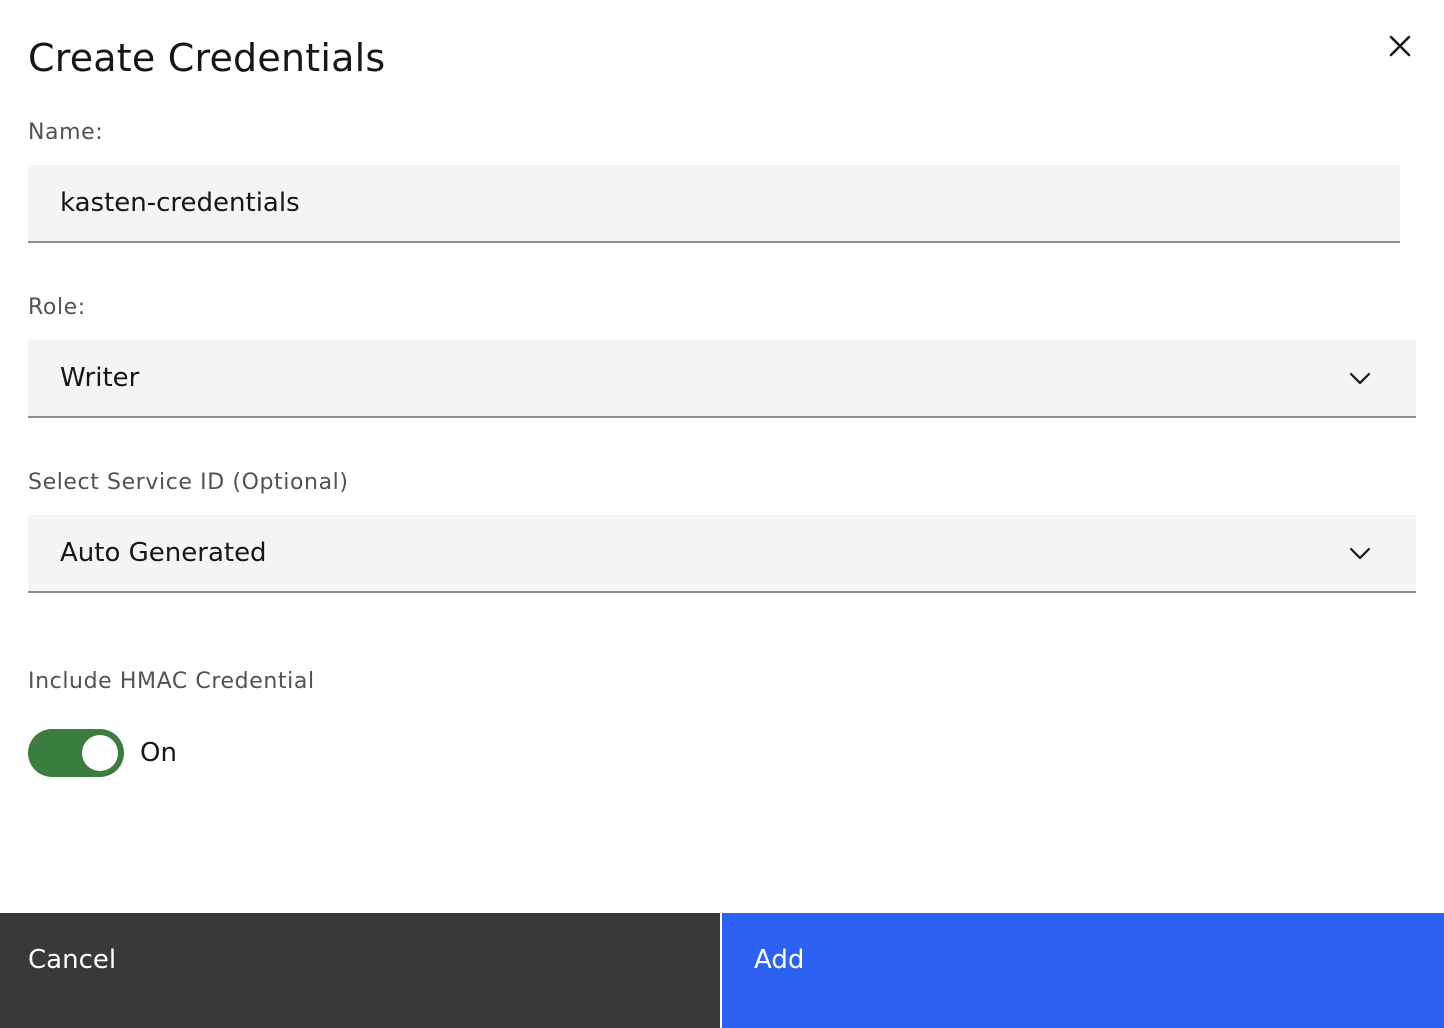 The image size is (1444, 1028). What do you see at coordinates (100, 753) in the screenshot?
I see `toggle-knob` at bounding box center [100, 753].